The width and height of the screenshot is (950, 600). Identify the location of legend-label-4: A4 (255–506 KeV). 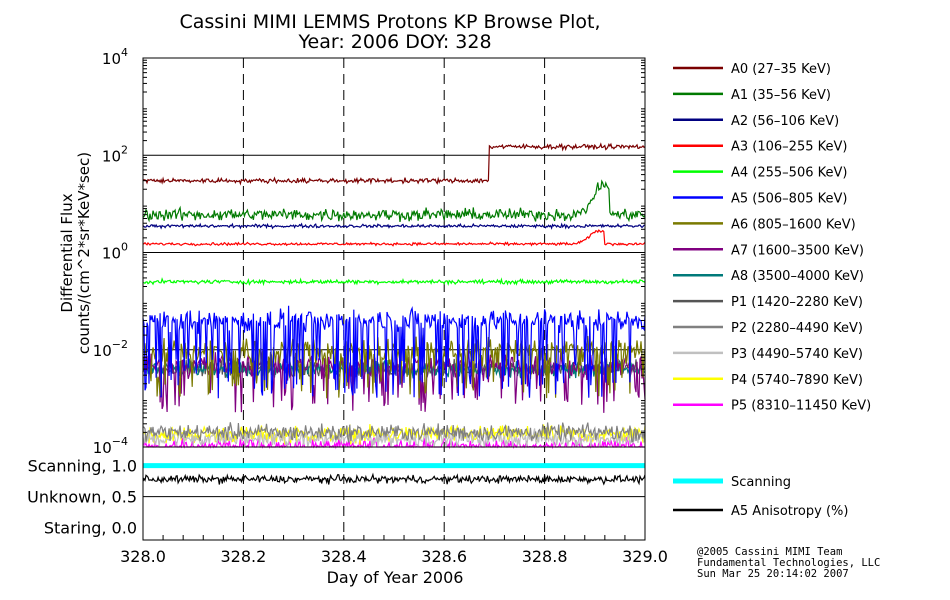
(789, 173).